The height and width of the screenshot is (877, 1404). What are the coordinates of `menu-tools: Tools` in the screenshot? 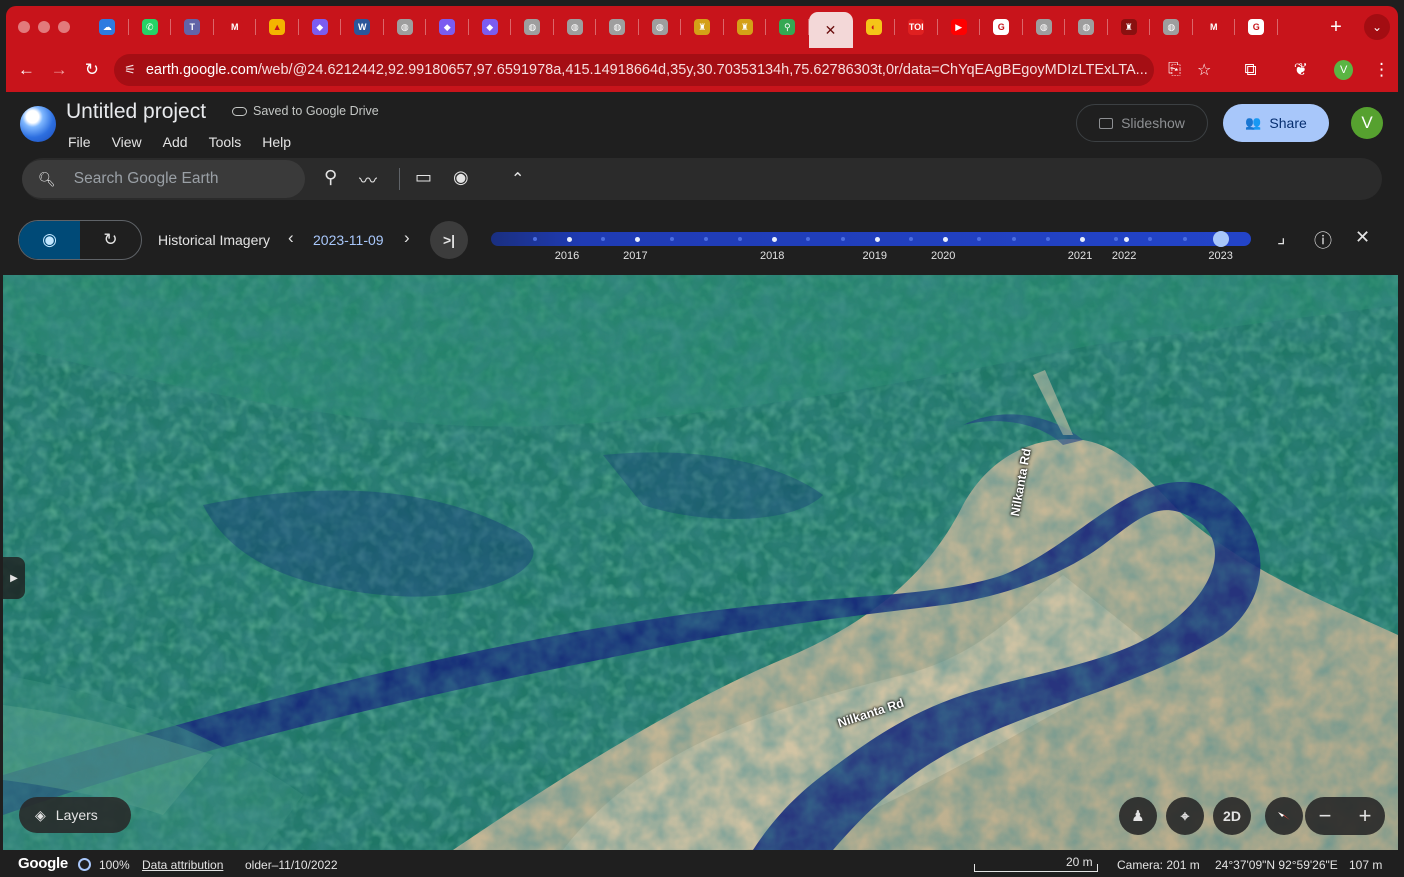 It's located at (225, 142).